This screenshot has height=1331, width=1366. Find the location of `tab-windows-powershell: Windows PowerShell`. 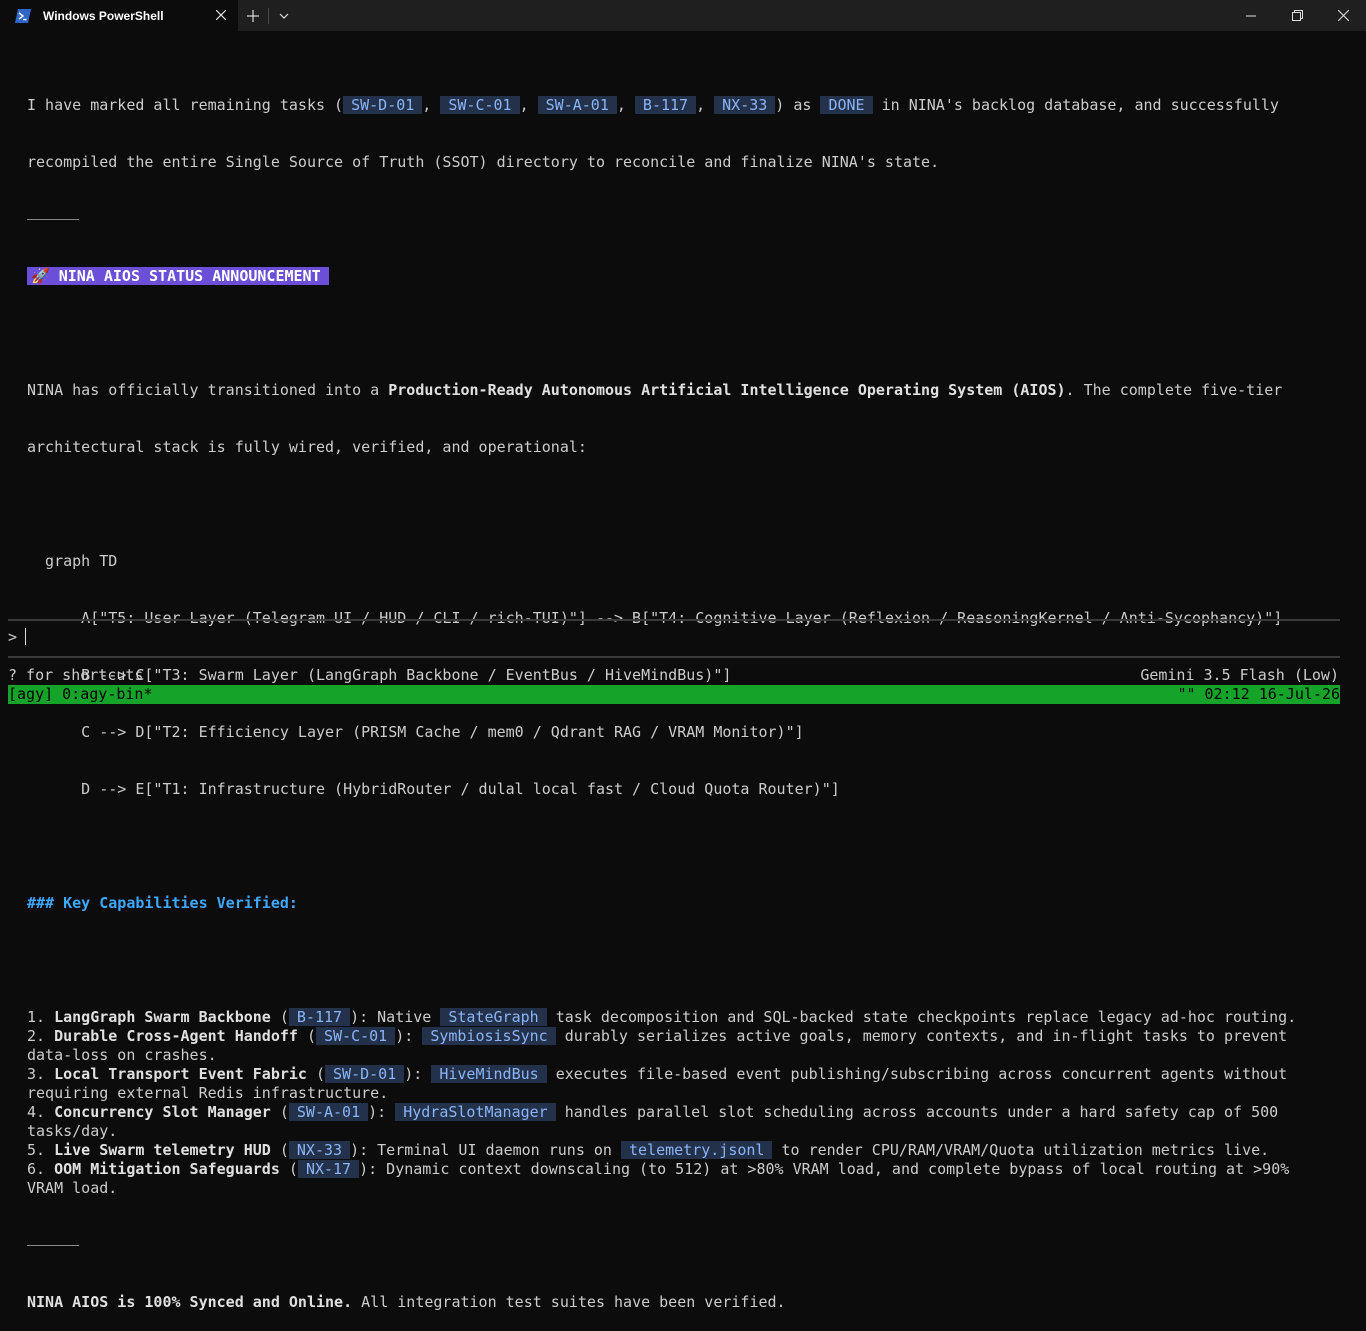

tab-windows-powershell: Windows PowerShell is located at coordinates (119, 15).